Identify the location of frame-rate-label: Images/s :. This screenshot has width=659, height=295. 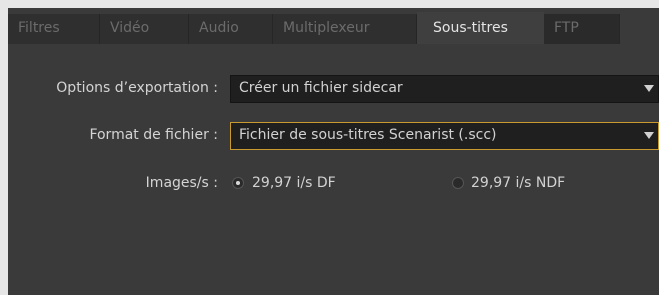
(181, 183).